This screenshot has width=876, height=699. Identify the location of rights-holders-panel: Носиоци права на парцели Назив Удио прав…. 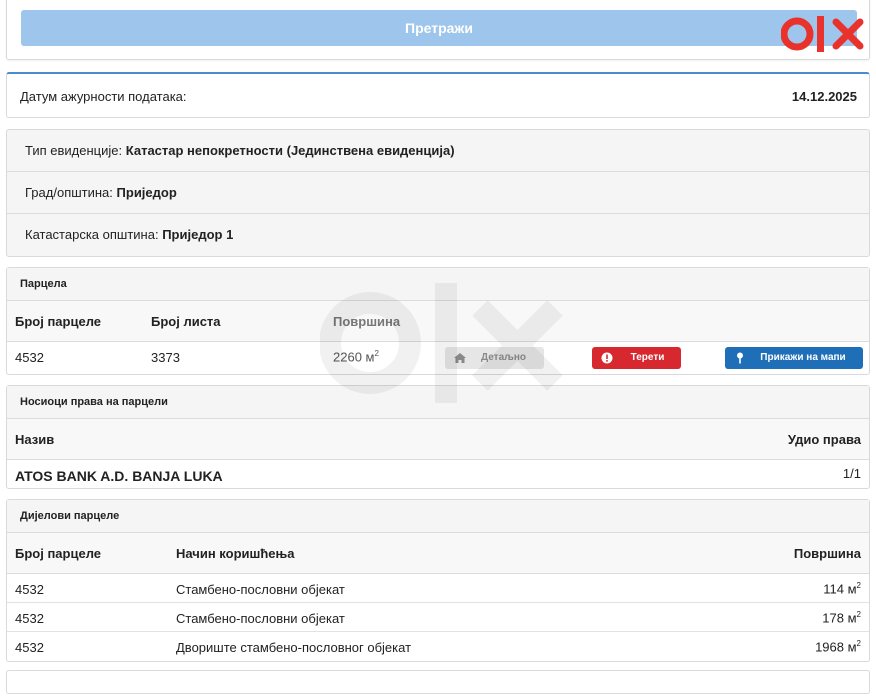
(438, 437).